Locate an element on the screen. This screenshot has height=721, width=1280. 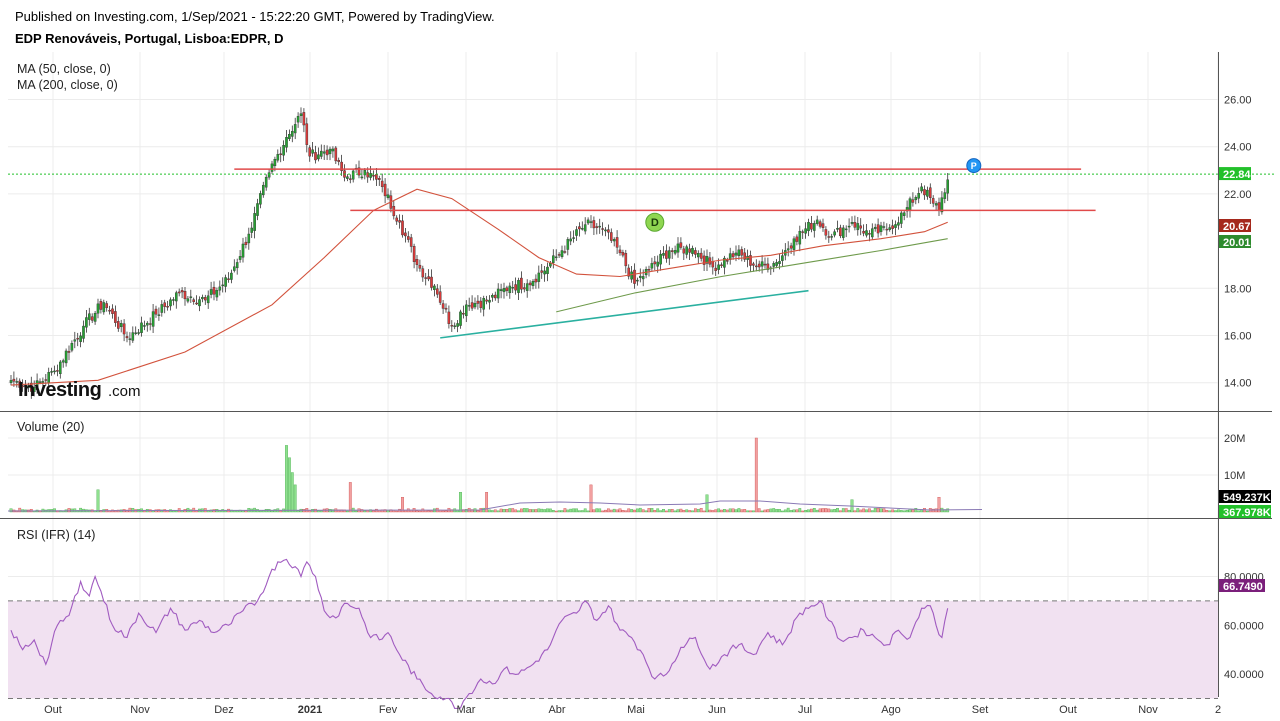
price-tick-label: 24.00 is located at coordinates (1238, 148).